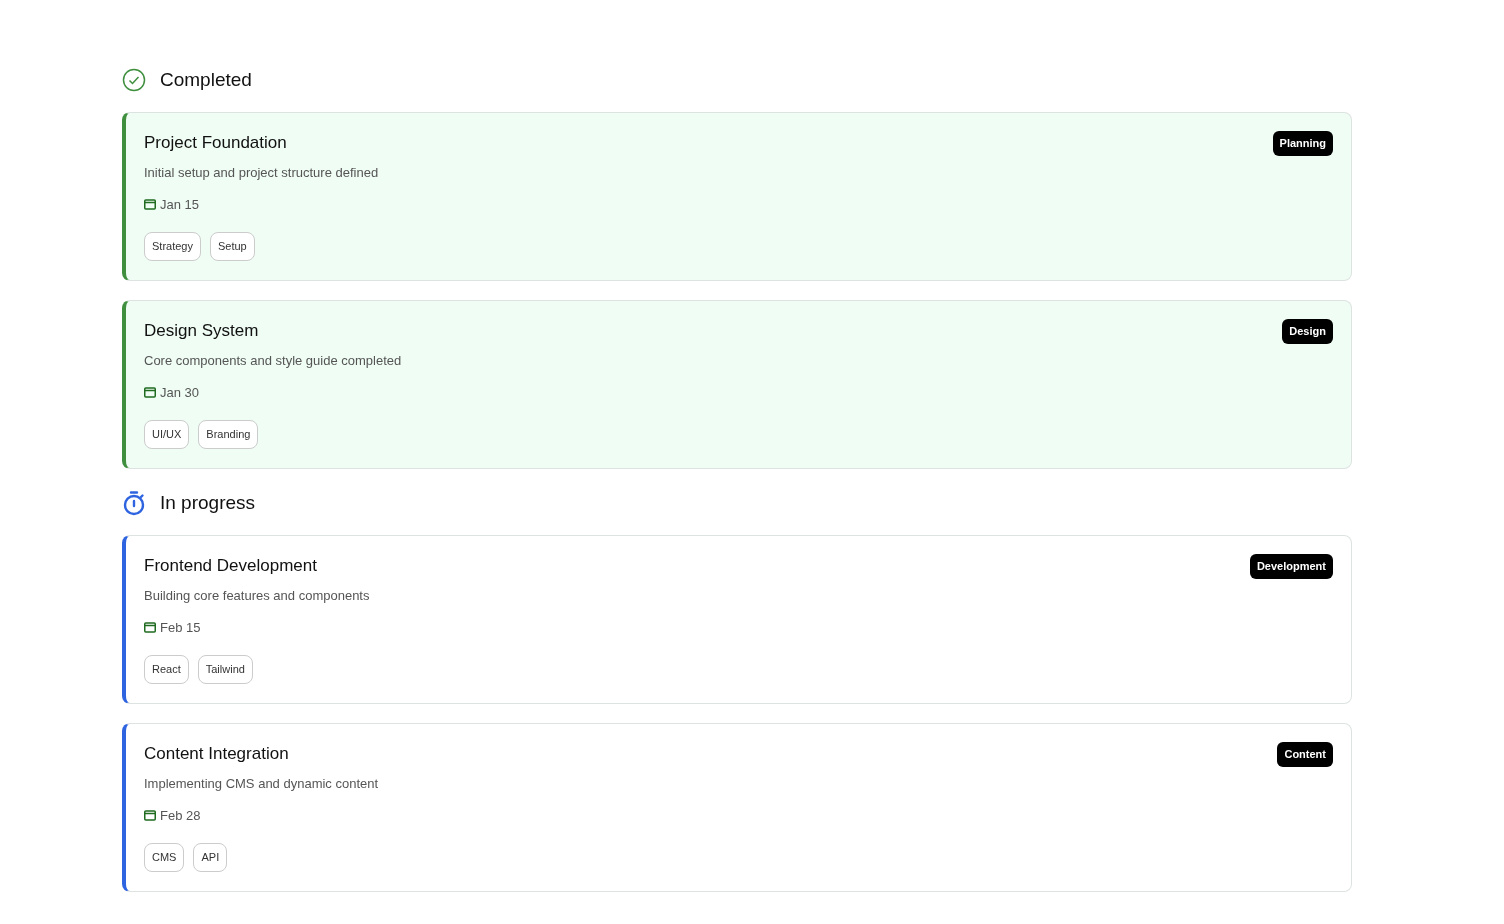 The width and height of the screenshot is (1504, 924). Describe the element at coordinates (180, 815) in the screenshot. I see `due-date: Feb 28` at that location.